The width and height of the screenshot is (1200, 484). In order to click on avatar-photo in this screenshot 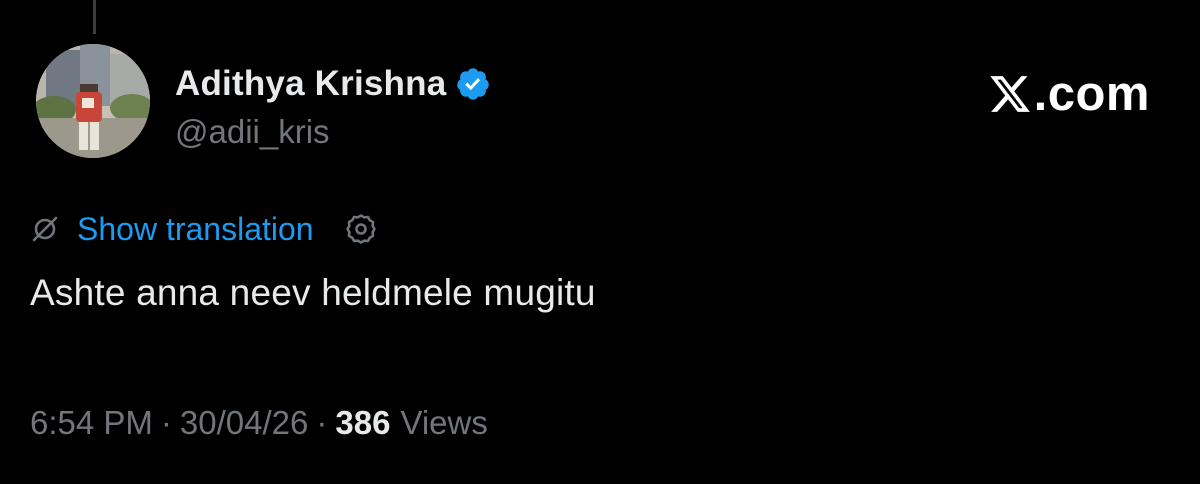, I will do `click(93, 101)`.